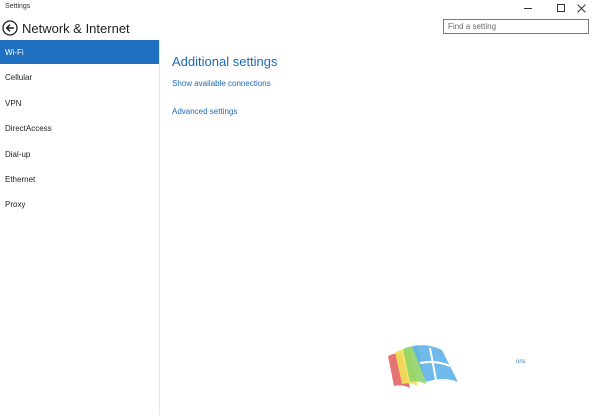  Describe the element at coordinates (79, 128) in the screenshot. I see `sidebar-item-directaccess: DirectAccess` at that location.